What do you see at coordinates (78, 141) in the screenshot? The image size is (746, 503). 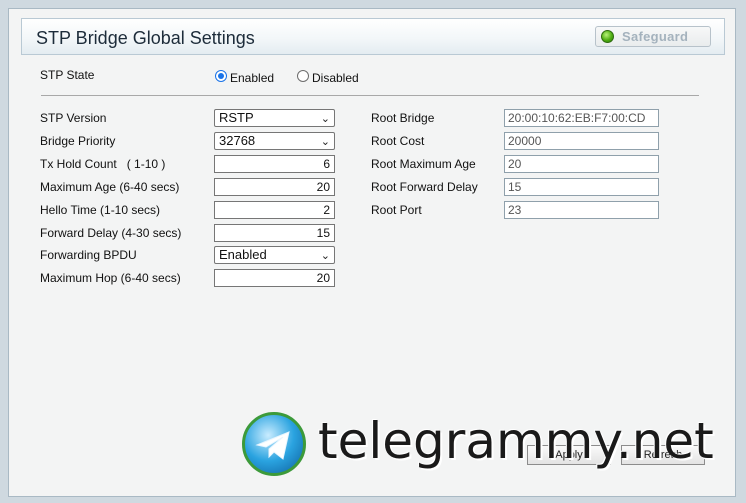 I see `bridge-priority-label: Bridge Priority` at bounding box center [78, 141].